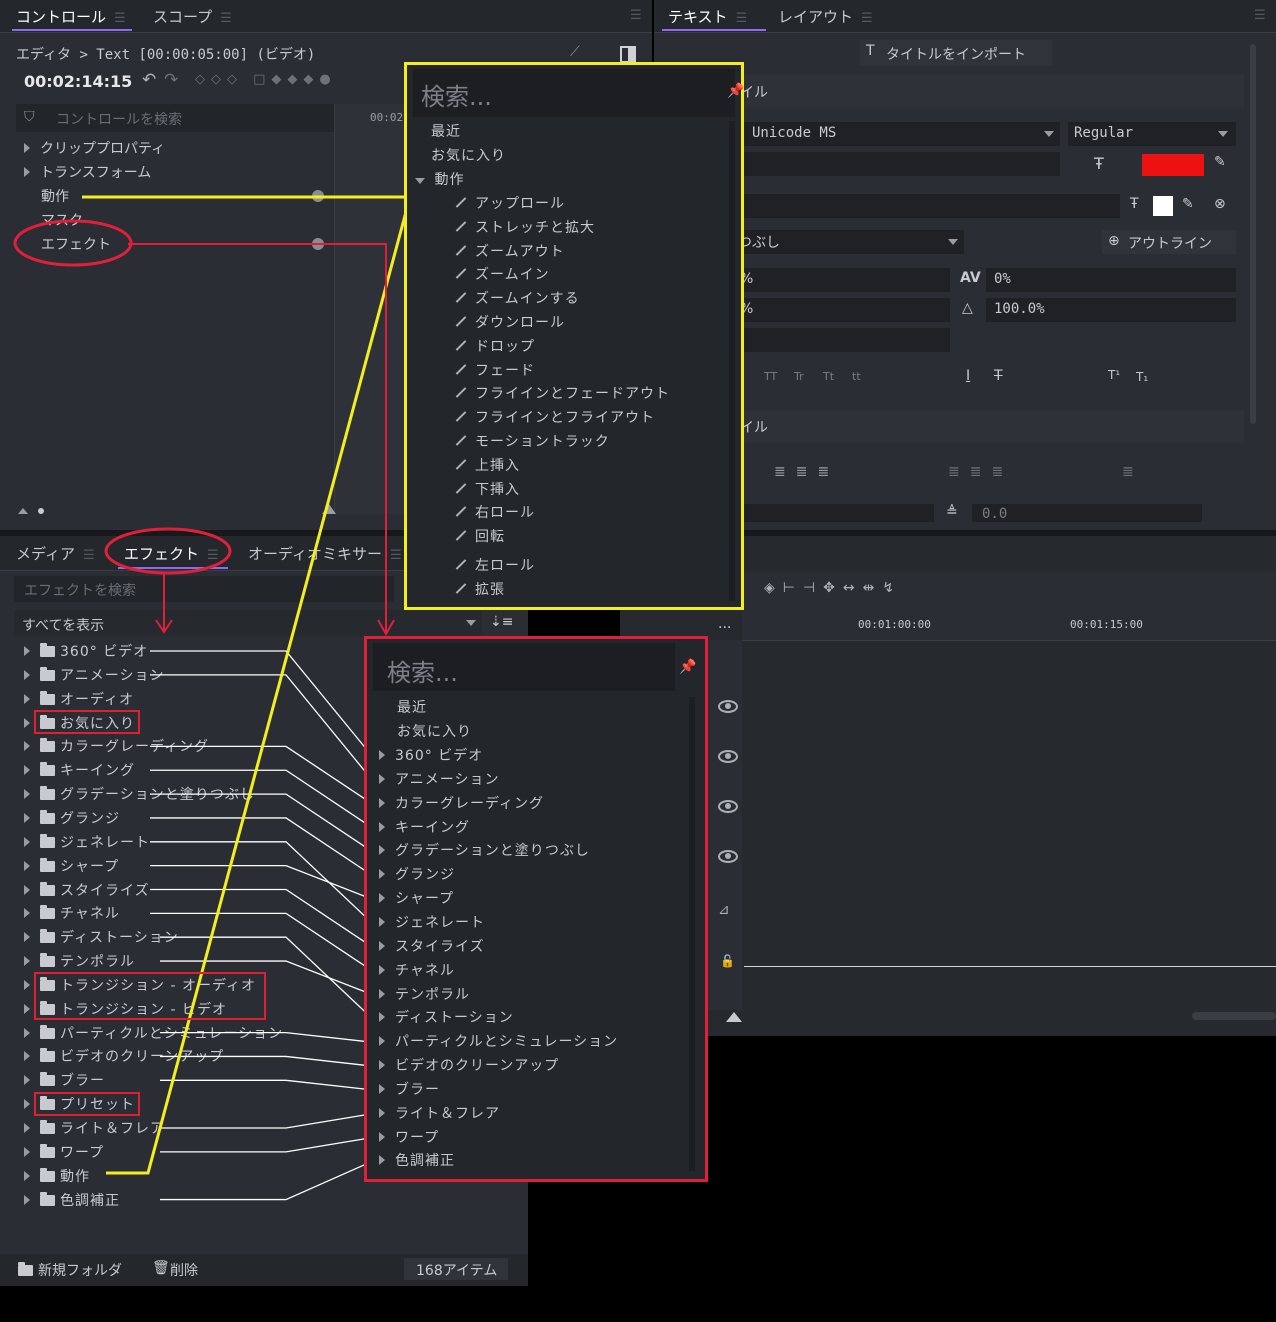  I want to click on effects-tab-highlight-ellipse, so click(168, 551).